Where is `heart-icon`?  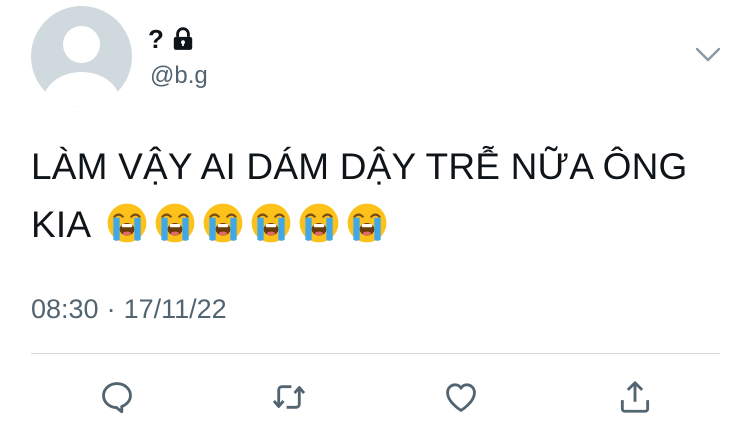 heart-icon is located at coordinates (461, 397).